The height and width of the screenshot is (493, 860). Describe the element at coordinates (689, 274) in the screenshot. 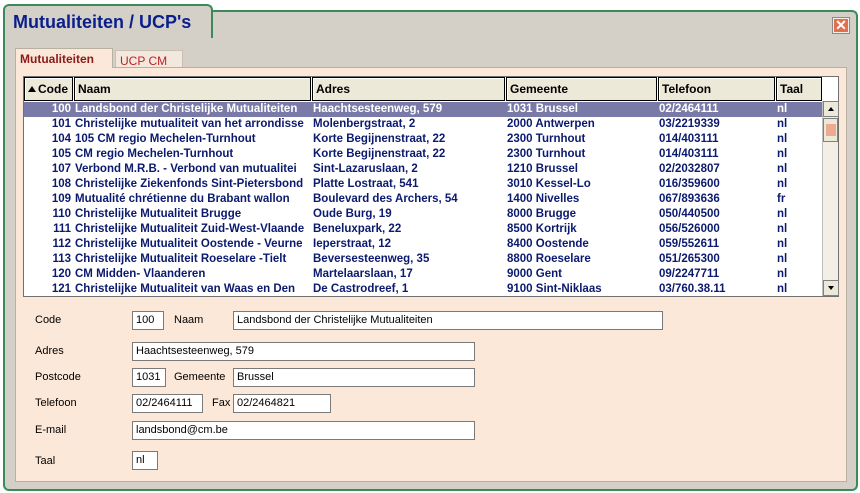

I see `table-cell: 09/2247711` at that location.